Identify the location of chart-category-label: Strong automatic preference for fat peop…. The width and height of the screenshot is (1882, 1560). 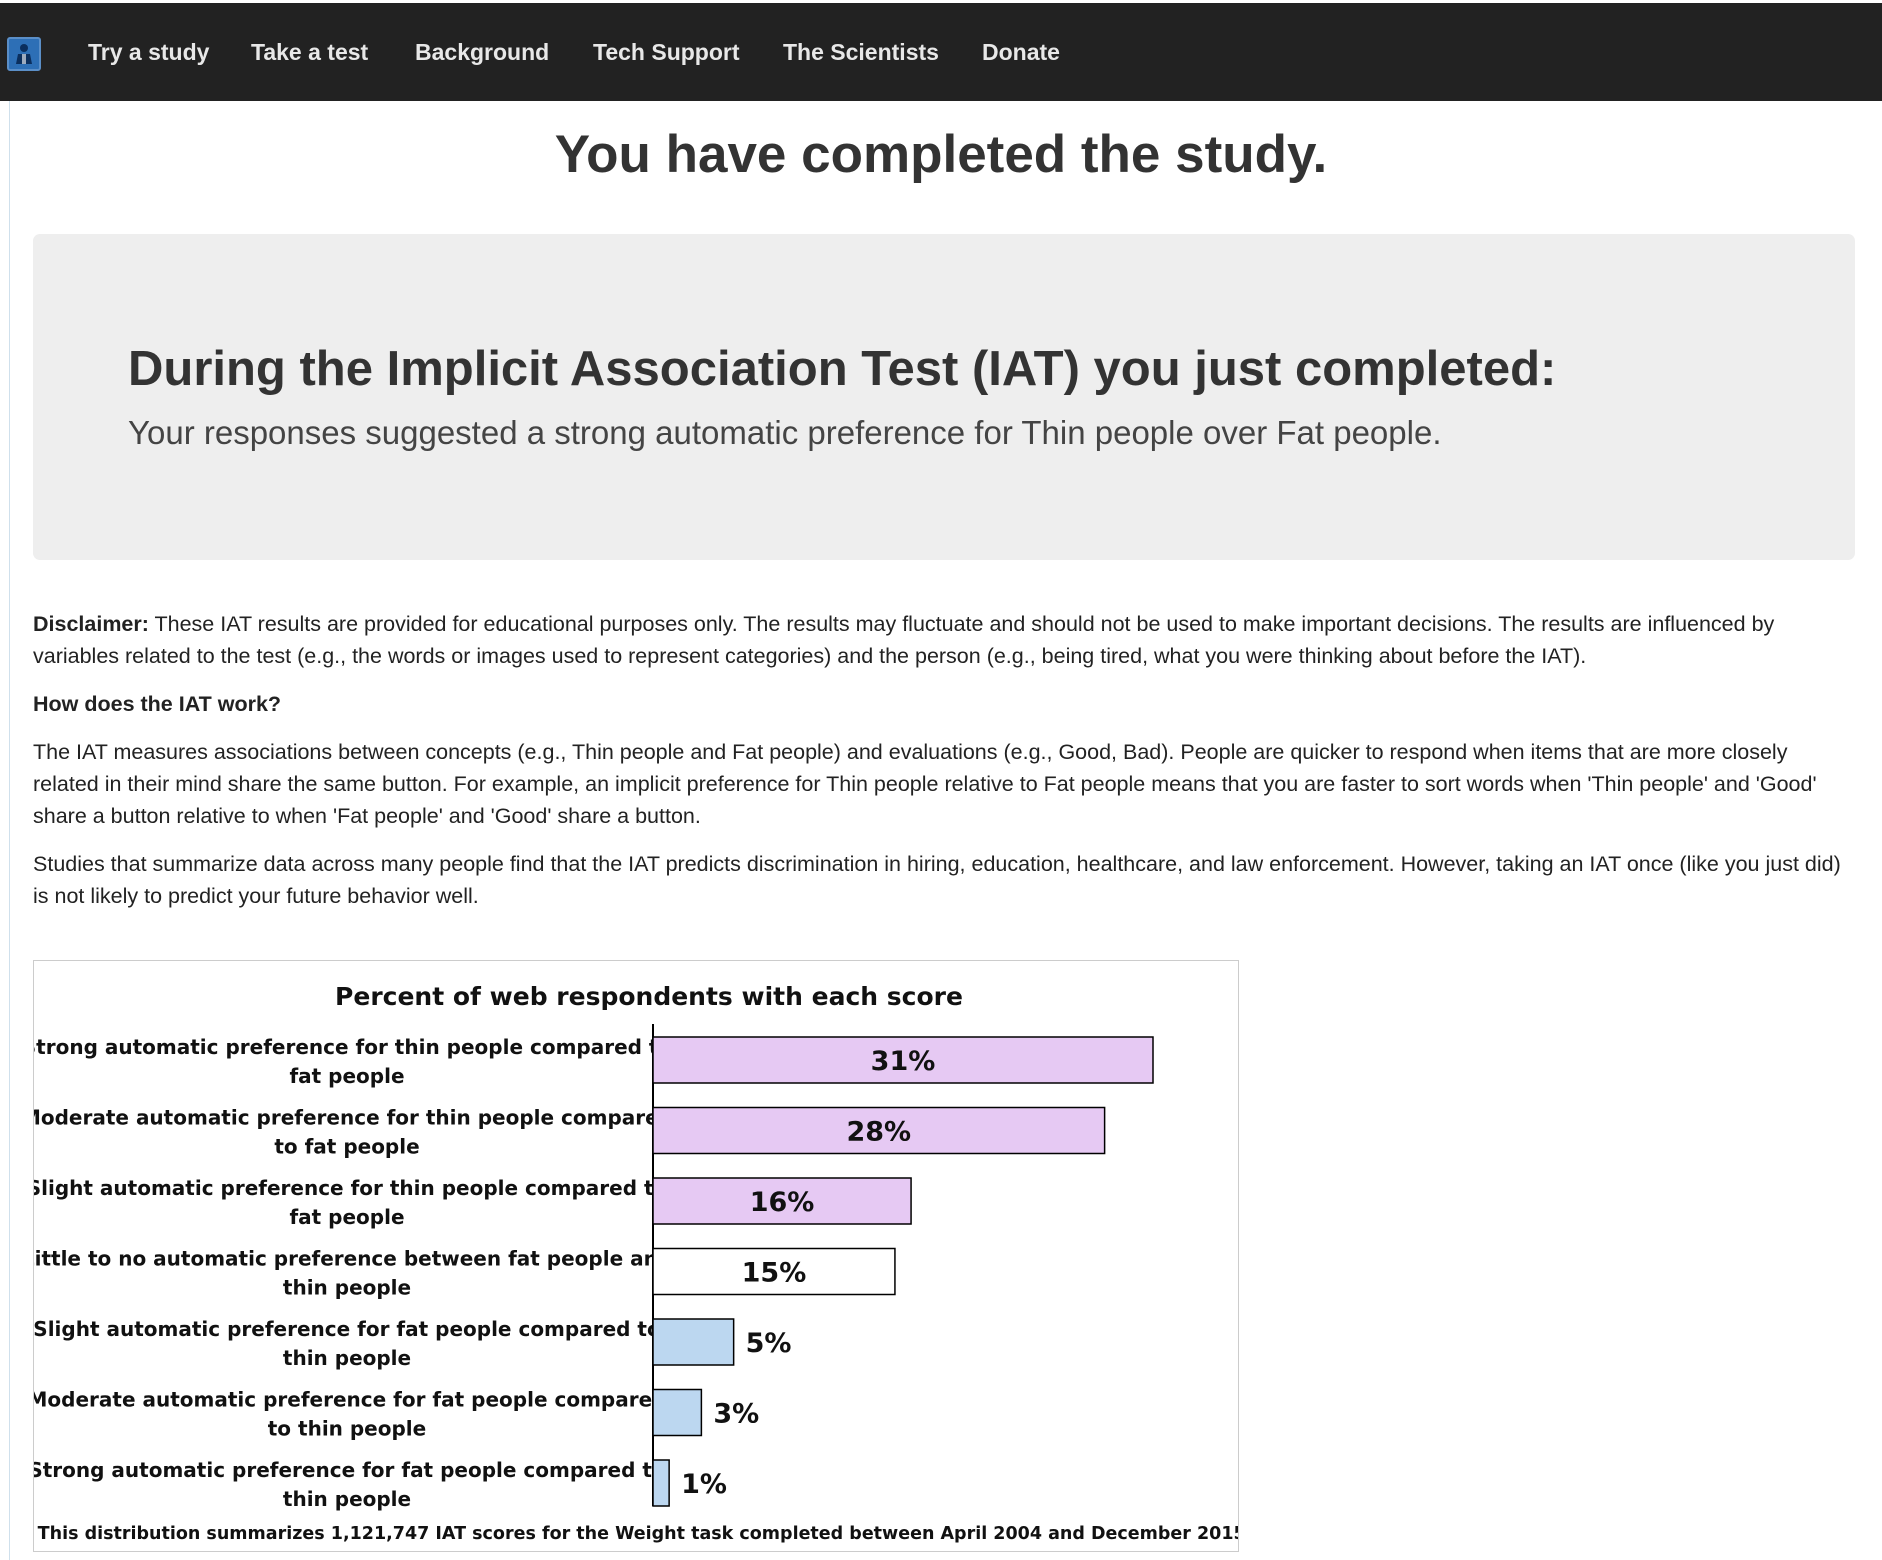
(350, 1470).